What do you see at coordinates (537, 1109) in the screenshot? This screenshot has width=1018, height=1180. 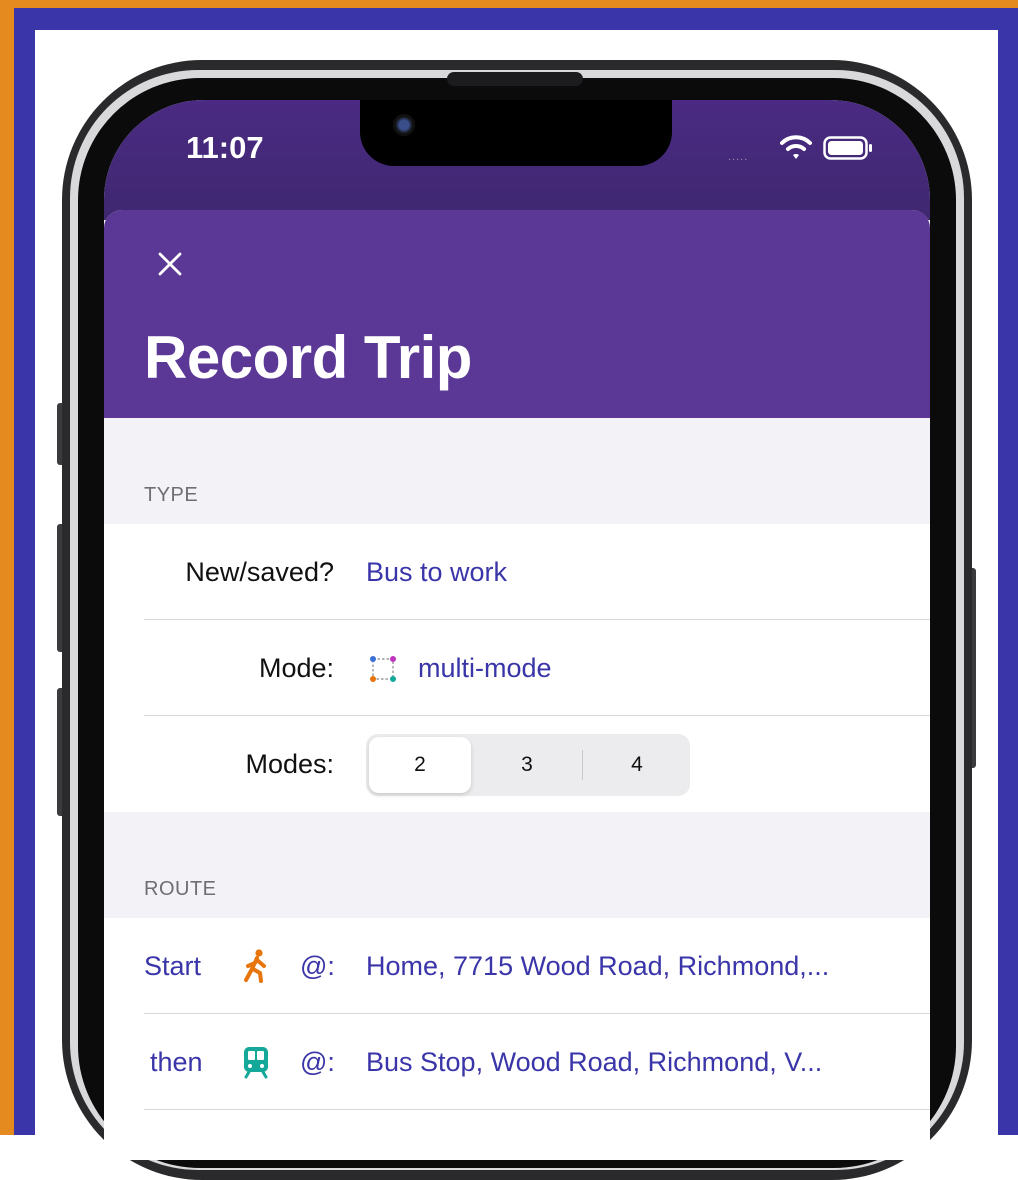 I see `row-separator` at bounding box center [537, 1109].